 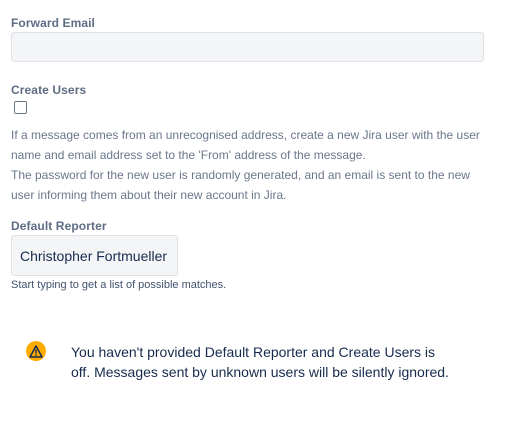 I want to click on default-reporter-value: Christopher Fortmueller, so click(x=94, y=255).